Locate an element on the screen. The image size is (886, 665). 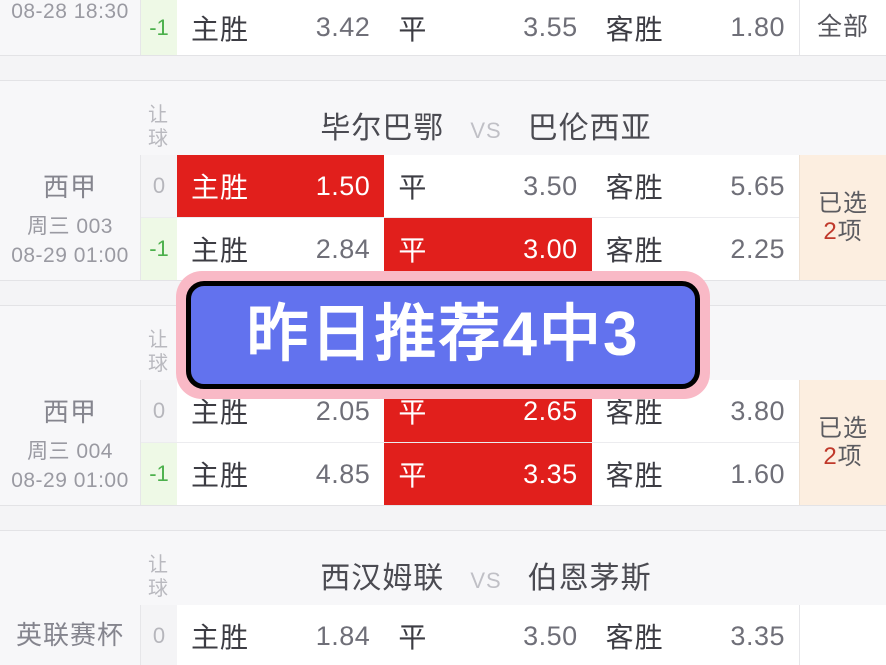
league-name: 英联赛杯 is located at coordinates (69, 634).